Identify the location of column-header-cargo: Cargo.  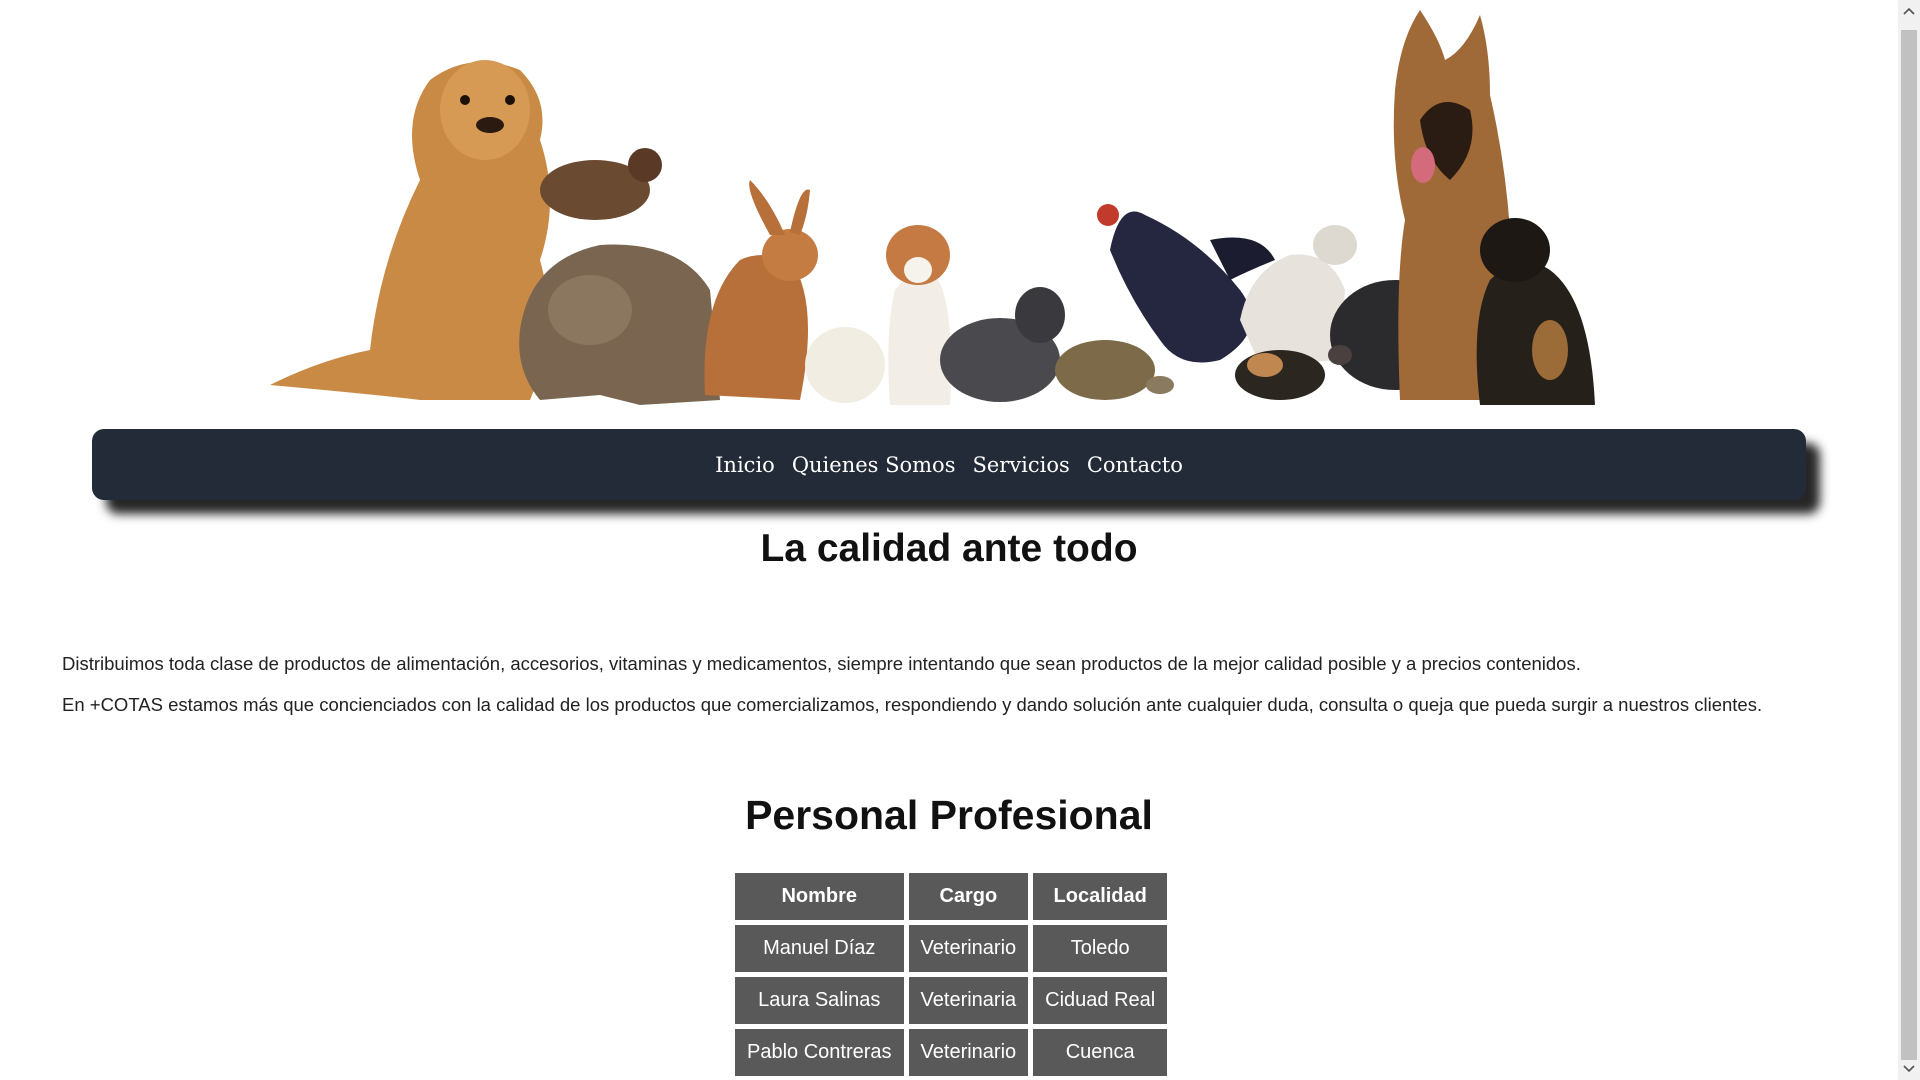
(968, 896).